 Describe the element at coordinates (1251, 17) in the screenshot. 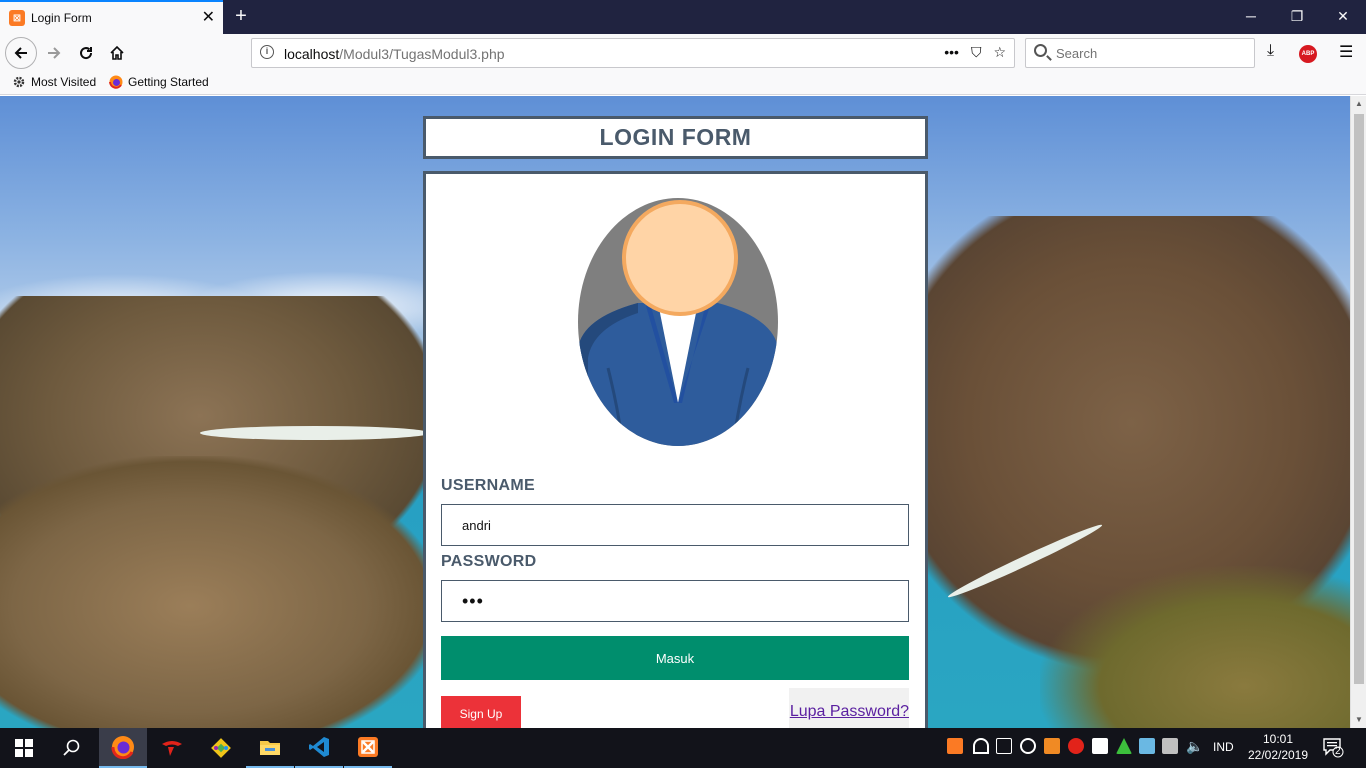

I see `minimize-button: ─` at that location.